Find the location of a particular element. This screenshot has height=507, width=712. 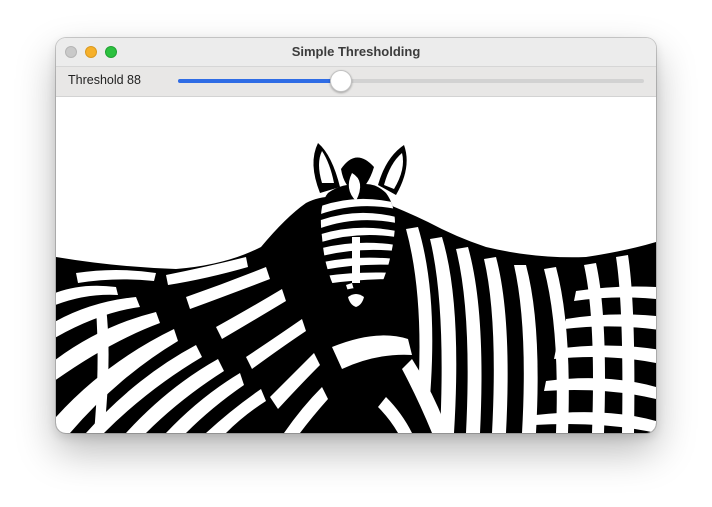

window-title: Simple Thresholding is located at coordinates (356, 51).